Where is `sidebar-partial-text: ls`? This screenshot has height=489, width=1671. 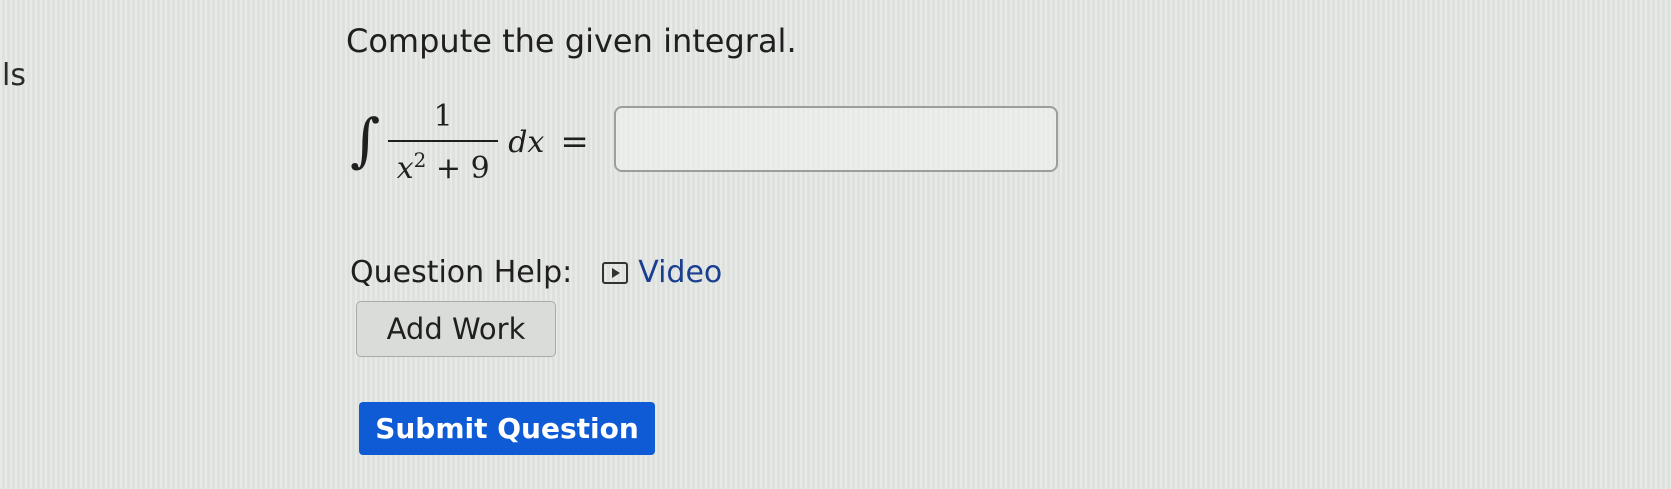 sidebar-partial-text: ls is located at coordinates (14, 75).